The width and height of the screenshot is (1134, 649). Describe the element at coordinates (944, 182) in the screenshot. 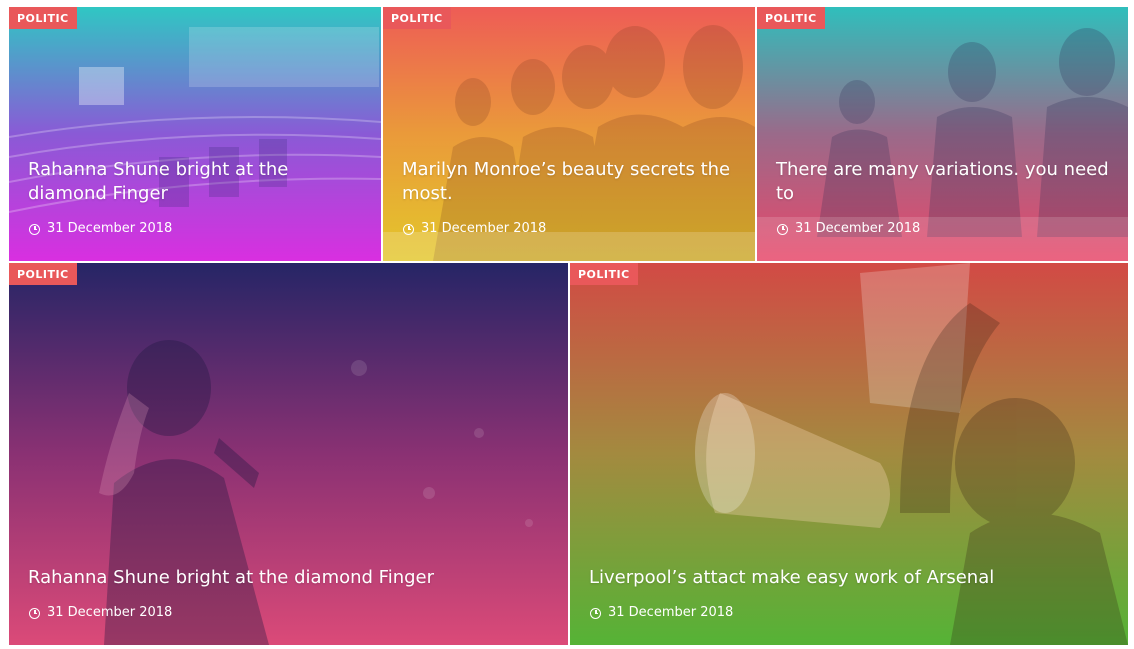

I see `post-title: There are many variations. you need to` at that location.